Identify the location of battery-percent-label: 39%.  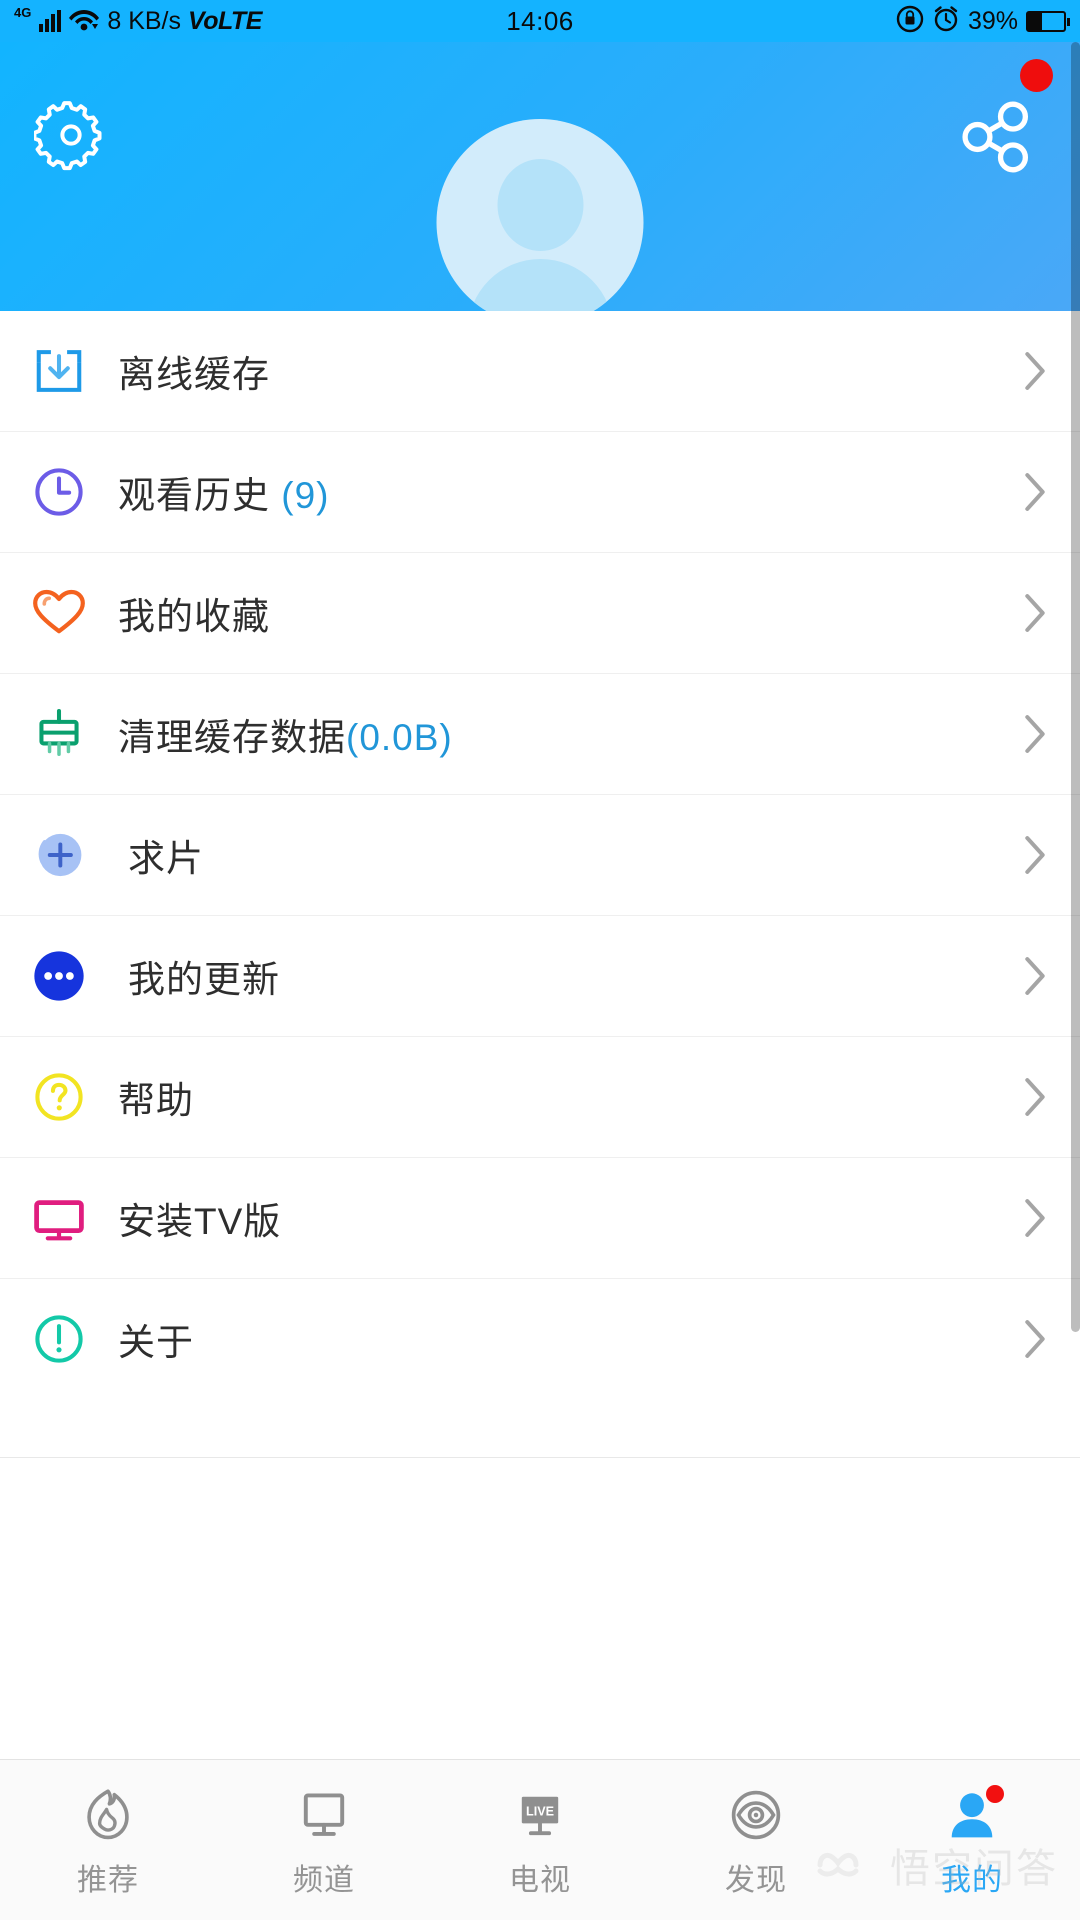
(992, 20).